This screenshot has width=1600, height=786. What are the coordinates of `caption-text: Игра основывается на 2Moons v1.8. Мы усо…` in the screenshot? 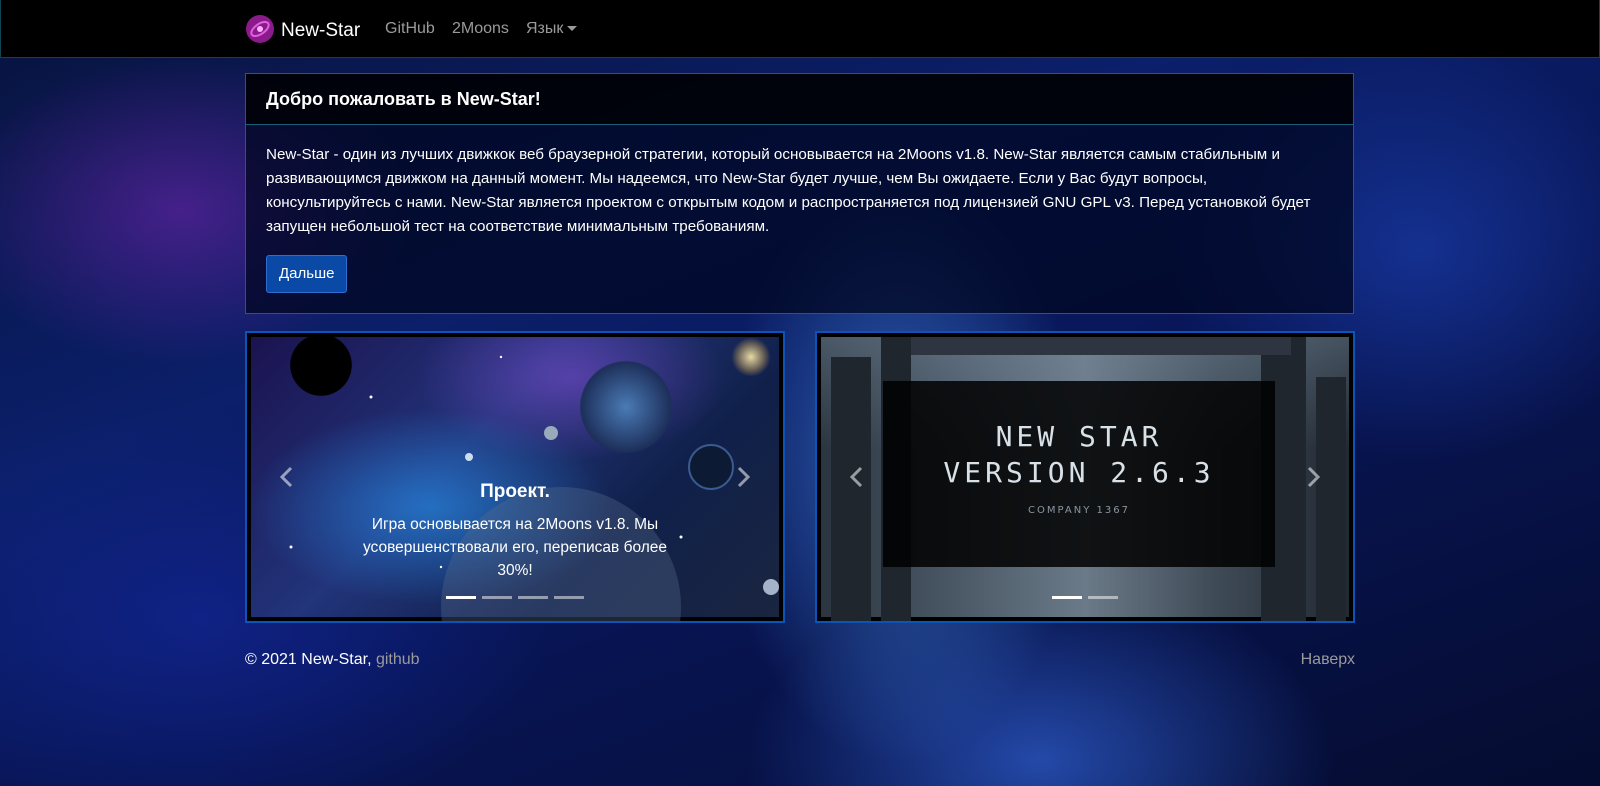 It's located at (515, 547).